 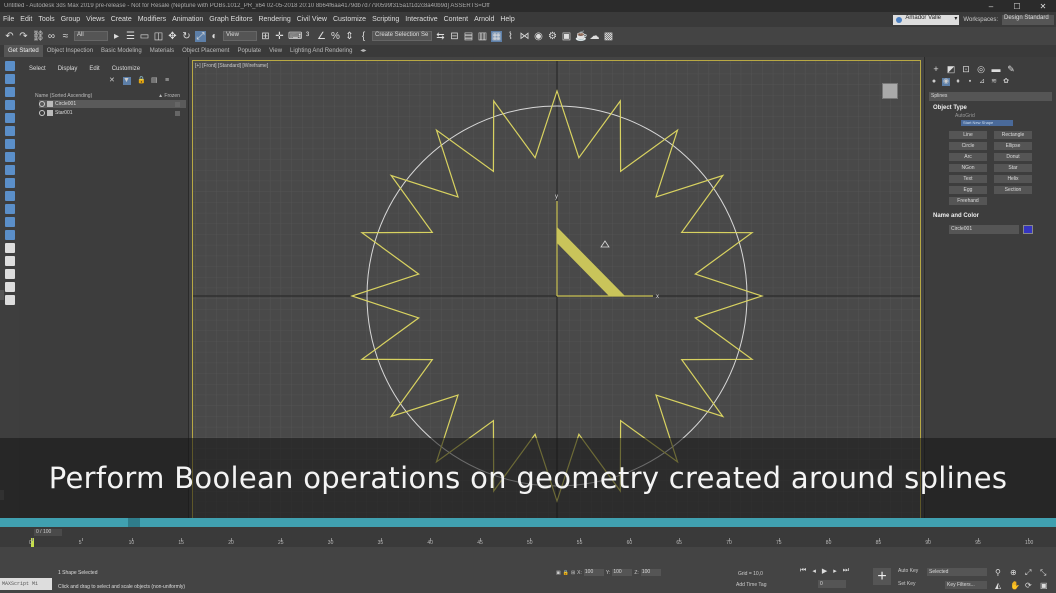 What do you see at coordinates (566, 36) in the screenshot?
I see `rendered-frame-window-icon: ▣` at bounding box center [566, 36].